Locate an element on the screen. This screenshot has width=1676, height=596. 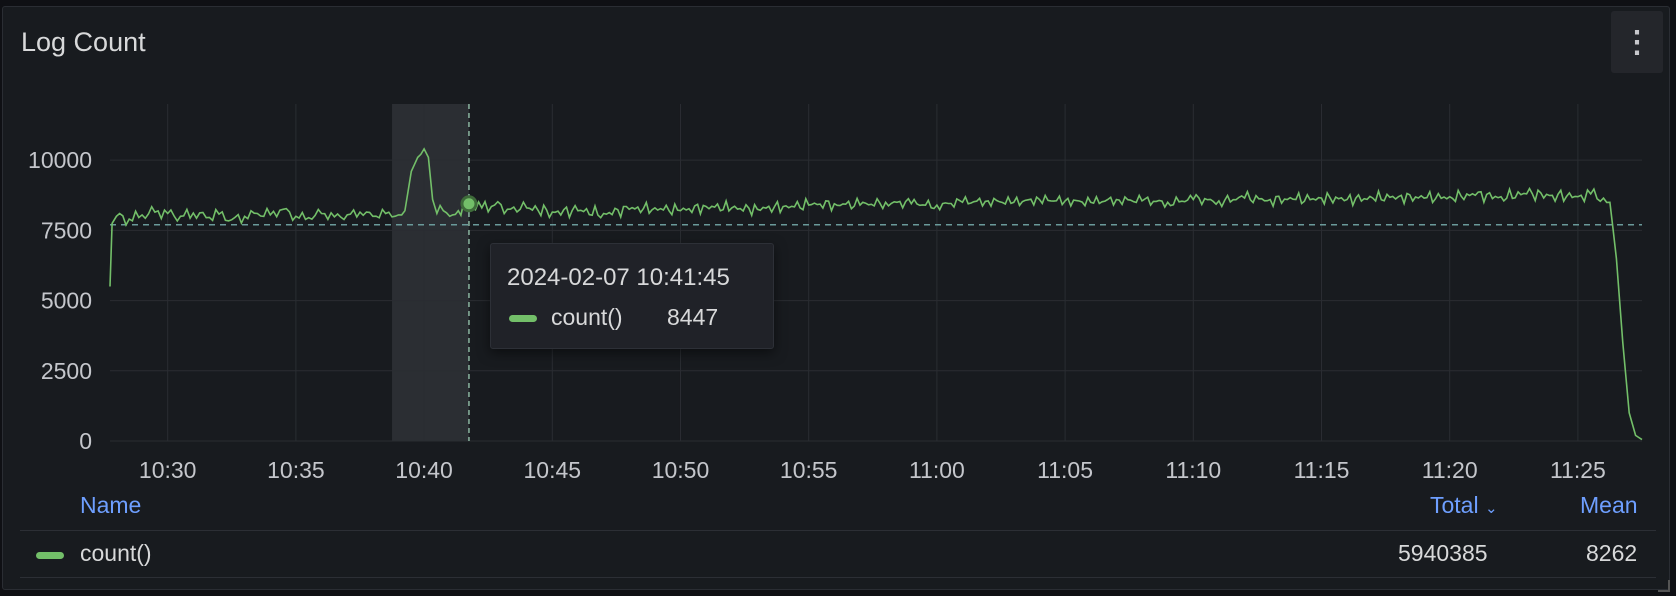
tooltip-series-value: 8447 is located at coordinates (693, 317).